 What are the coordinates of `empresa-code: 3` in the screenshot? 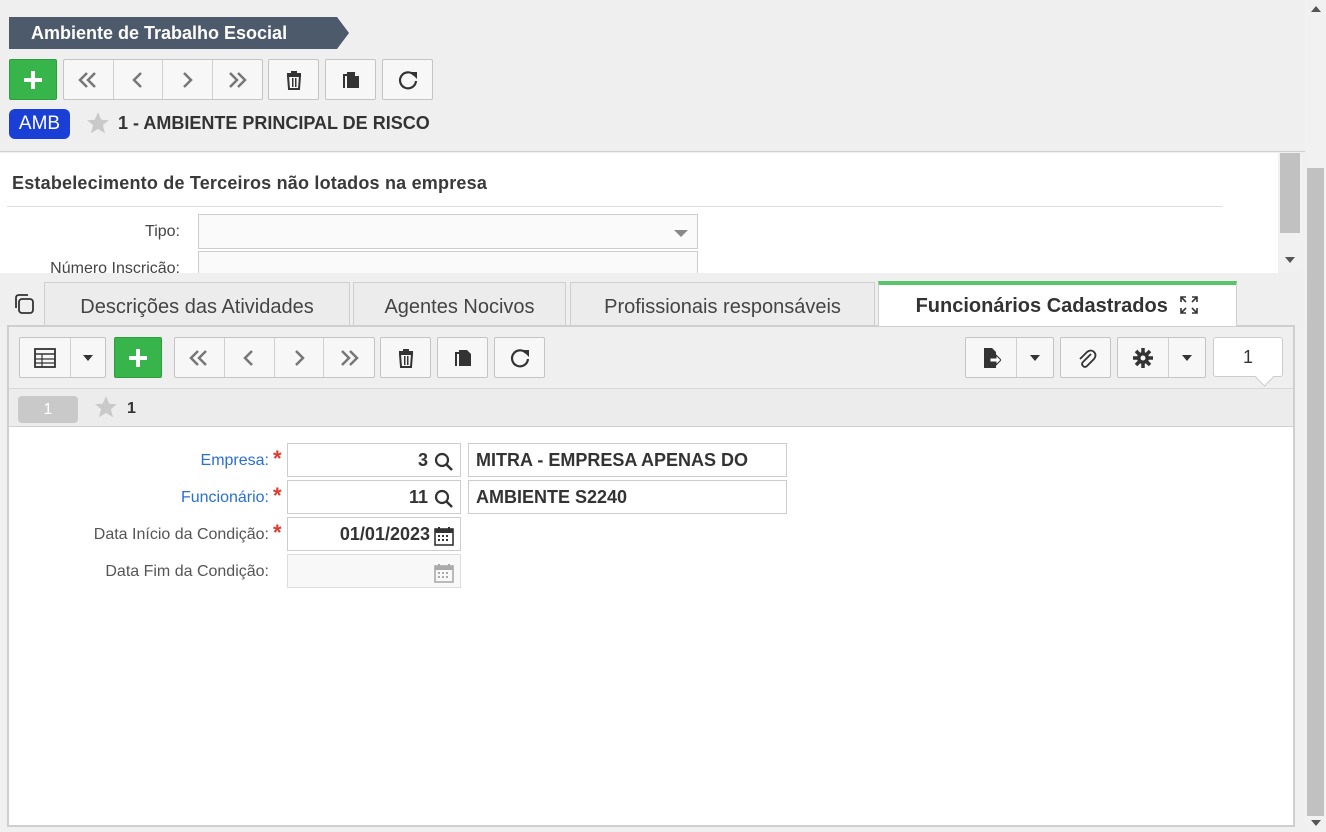 It's located at (422, 460).